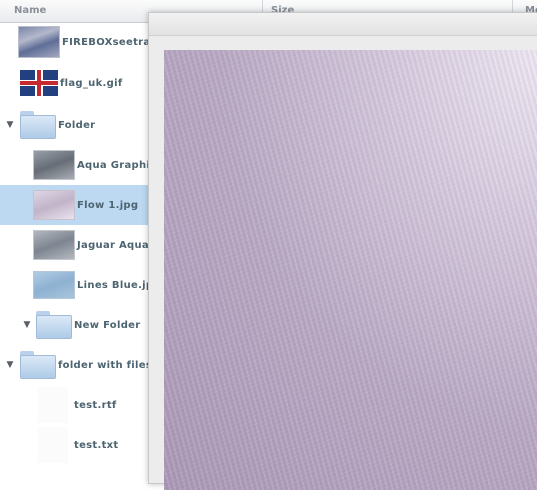 The height and width of the screenshot is (490, 537). What do you see at coordinates (116, 165) in the screenshot?
I see `tree-row-label: Aqua Graphit` at bounding box center [116, 165].